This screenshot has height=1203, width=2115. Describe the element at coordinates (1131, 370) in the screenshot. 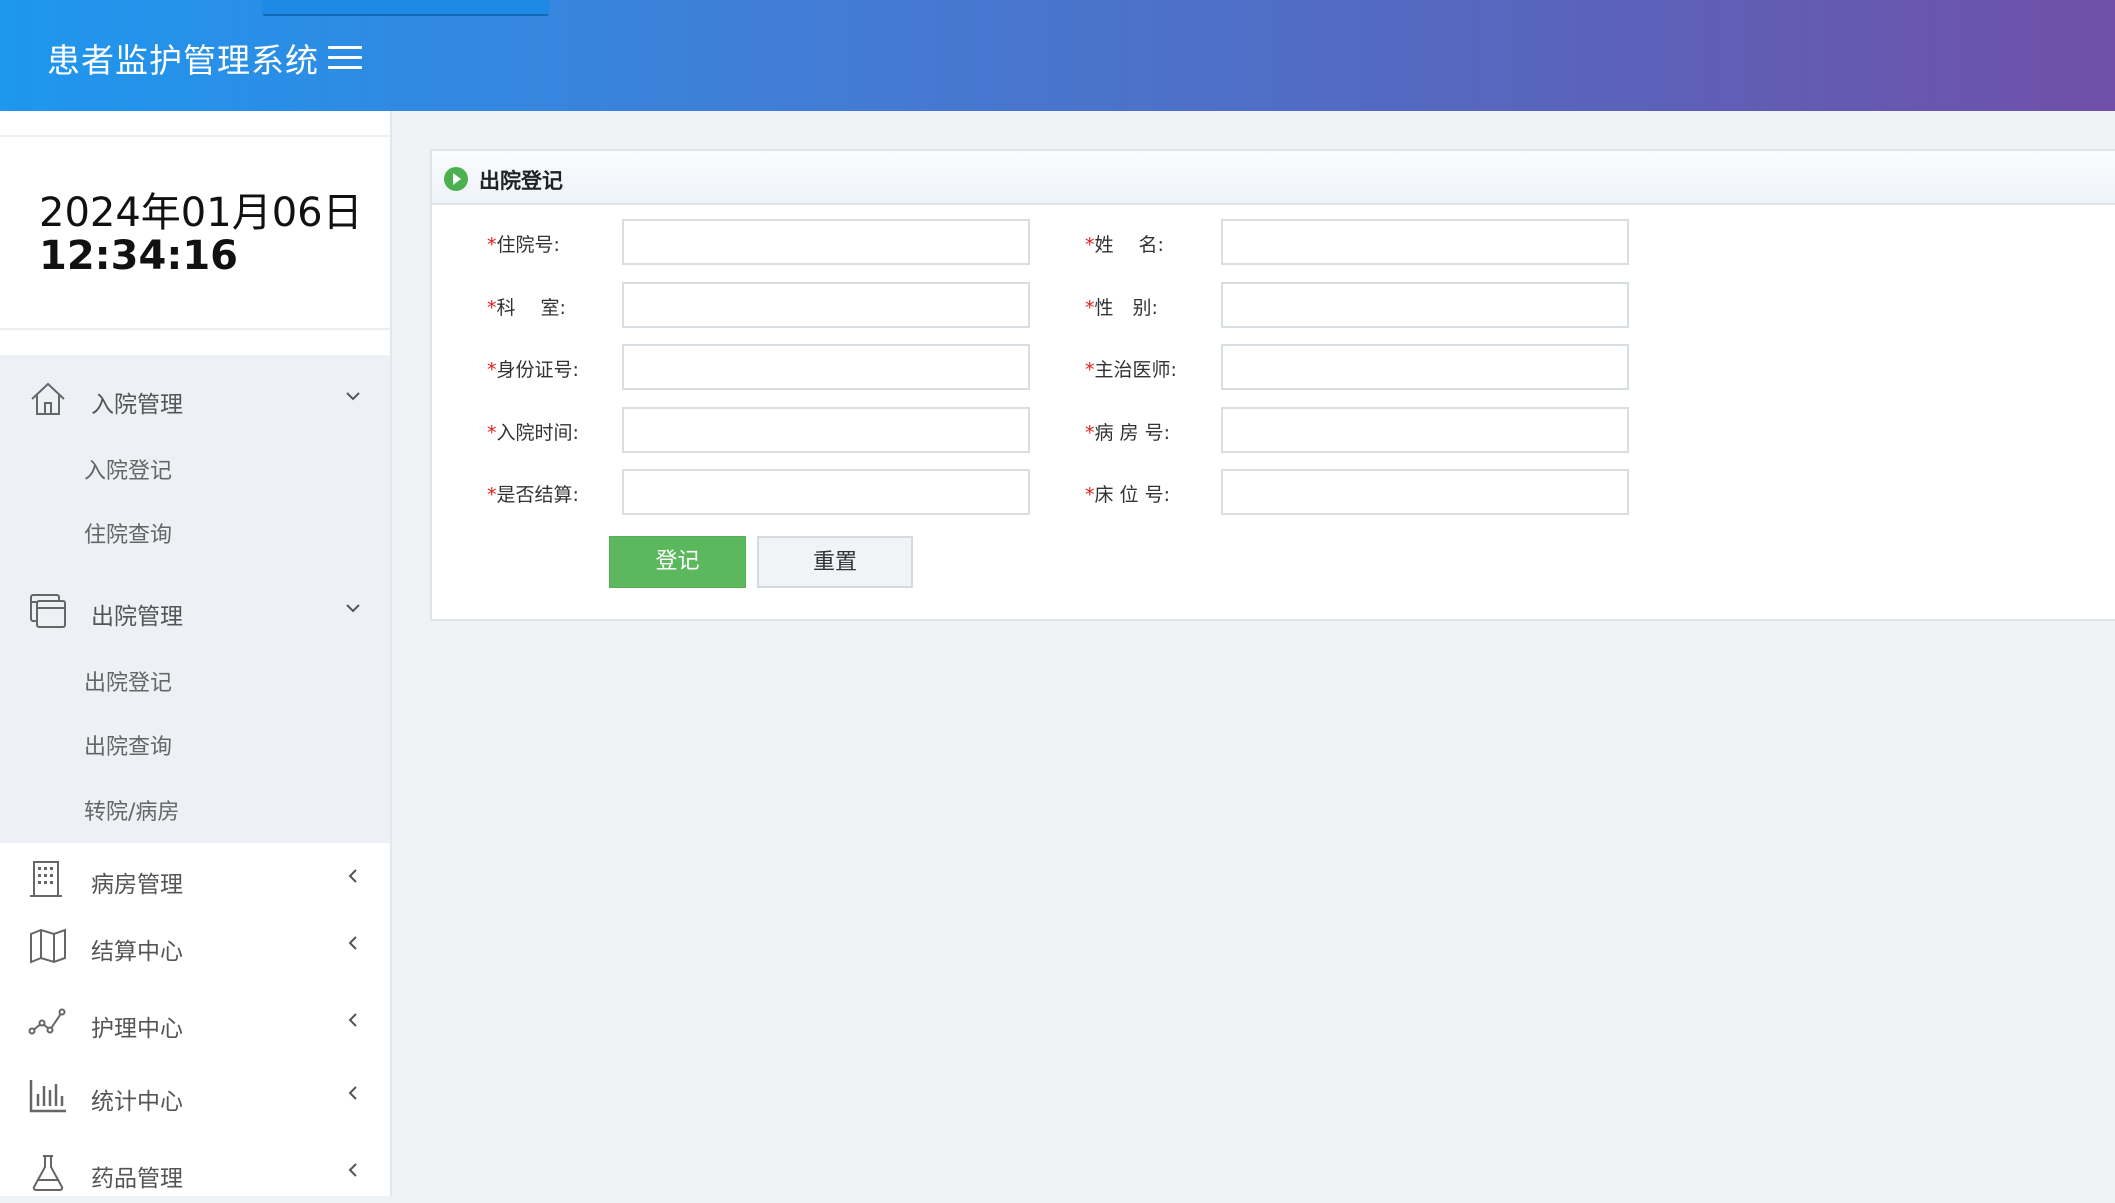

I see `doctor-label: *主治医师:` at that location.